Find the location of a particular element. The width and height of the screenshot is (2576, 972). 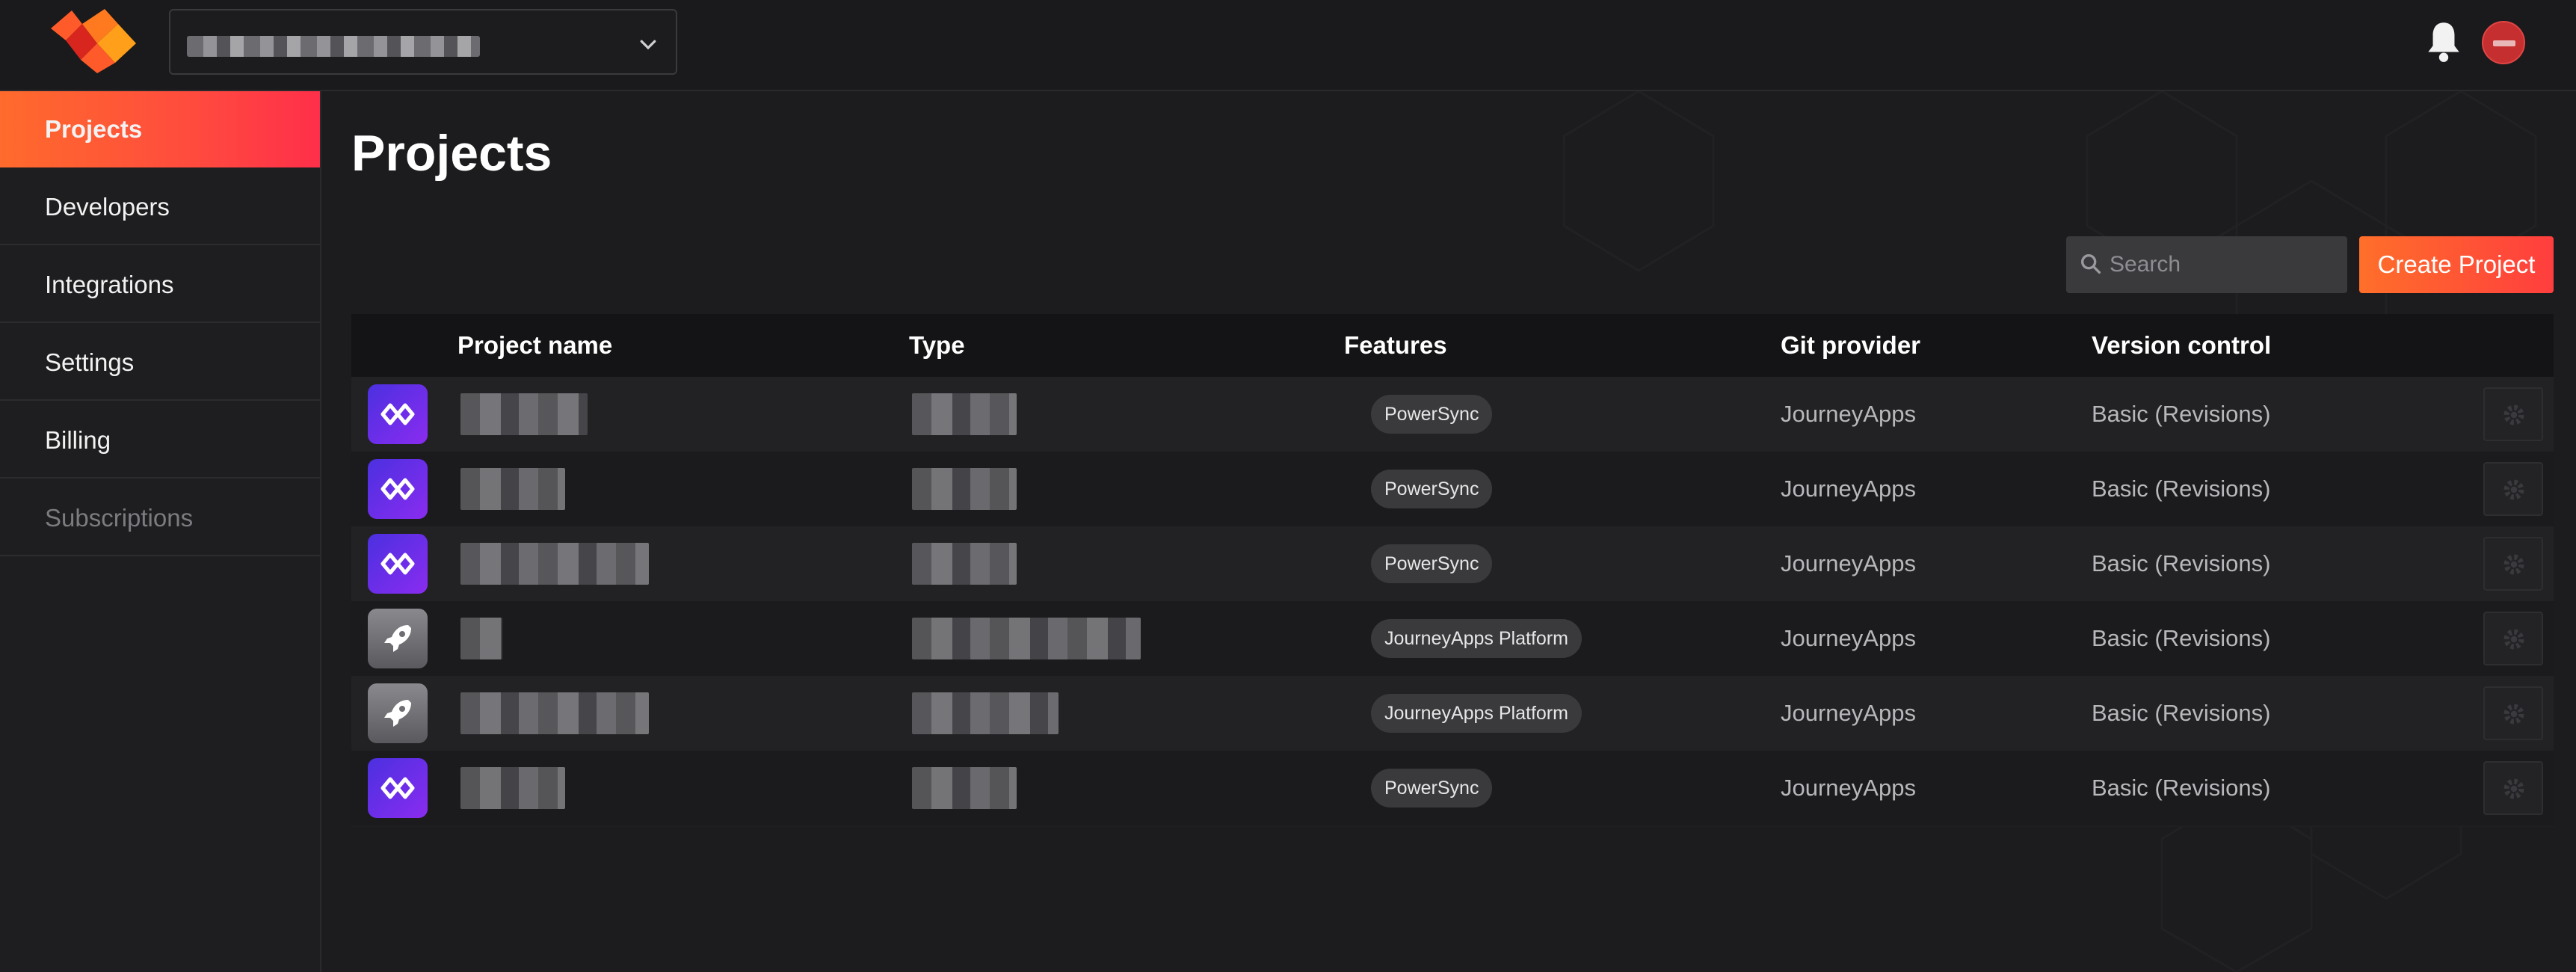

sidebar-item-billing: Billing is located at coordinates (160, 440).